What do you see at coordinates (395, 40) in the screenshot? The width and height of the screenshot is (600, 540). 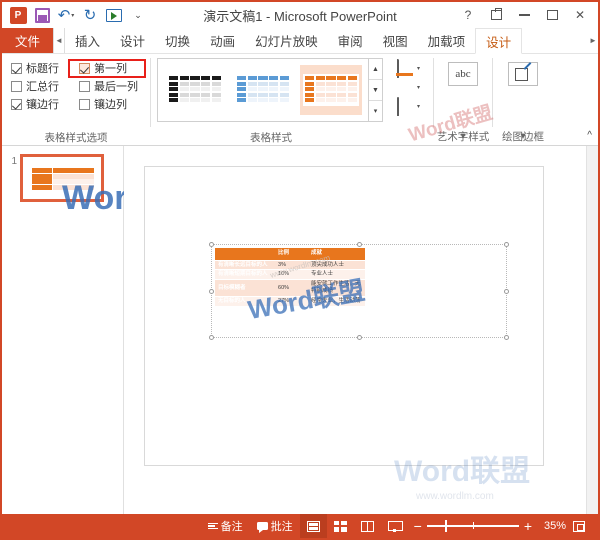 I see `tab-view: 视图` at bounding box center [395, 40].